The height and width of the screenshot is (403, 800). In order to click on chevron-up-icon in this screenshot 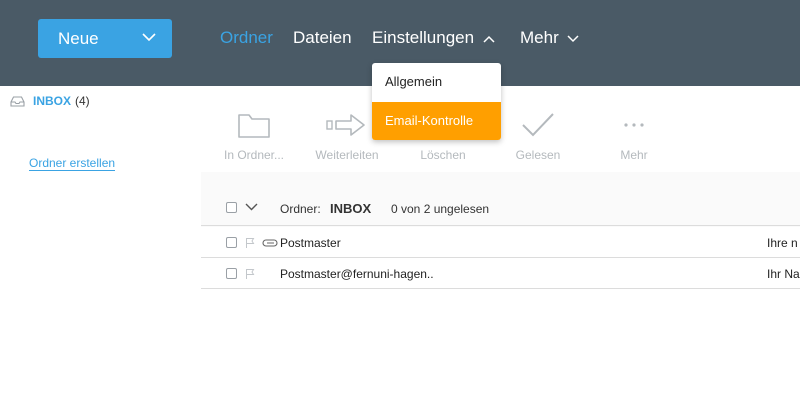, I will do `click(489, 39)`.